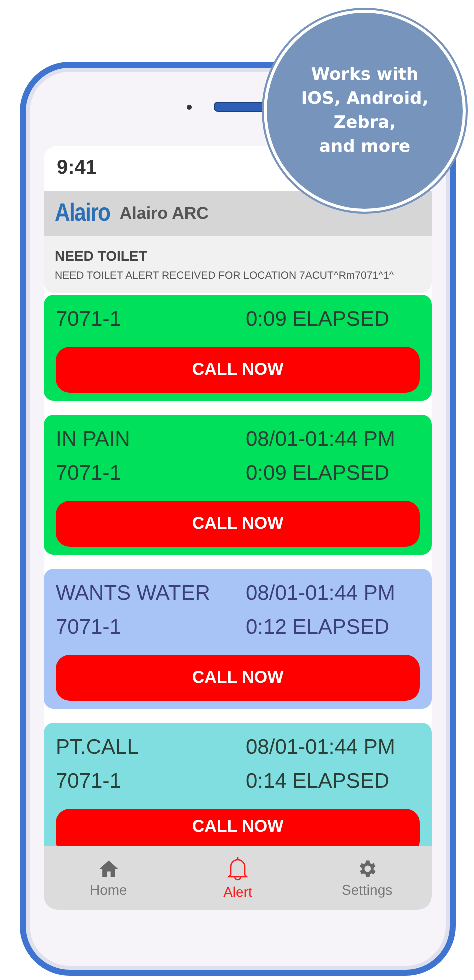 The height and width of the screenshot is (980, 474). Describe the element at coordinates (238, 264) in the screenshot. I see `notification-banner: NEED TOILET NEED TOILET ALERT RECEIVED FOR LOCATION 7ACUT^Rm7071^1^` at that location.